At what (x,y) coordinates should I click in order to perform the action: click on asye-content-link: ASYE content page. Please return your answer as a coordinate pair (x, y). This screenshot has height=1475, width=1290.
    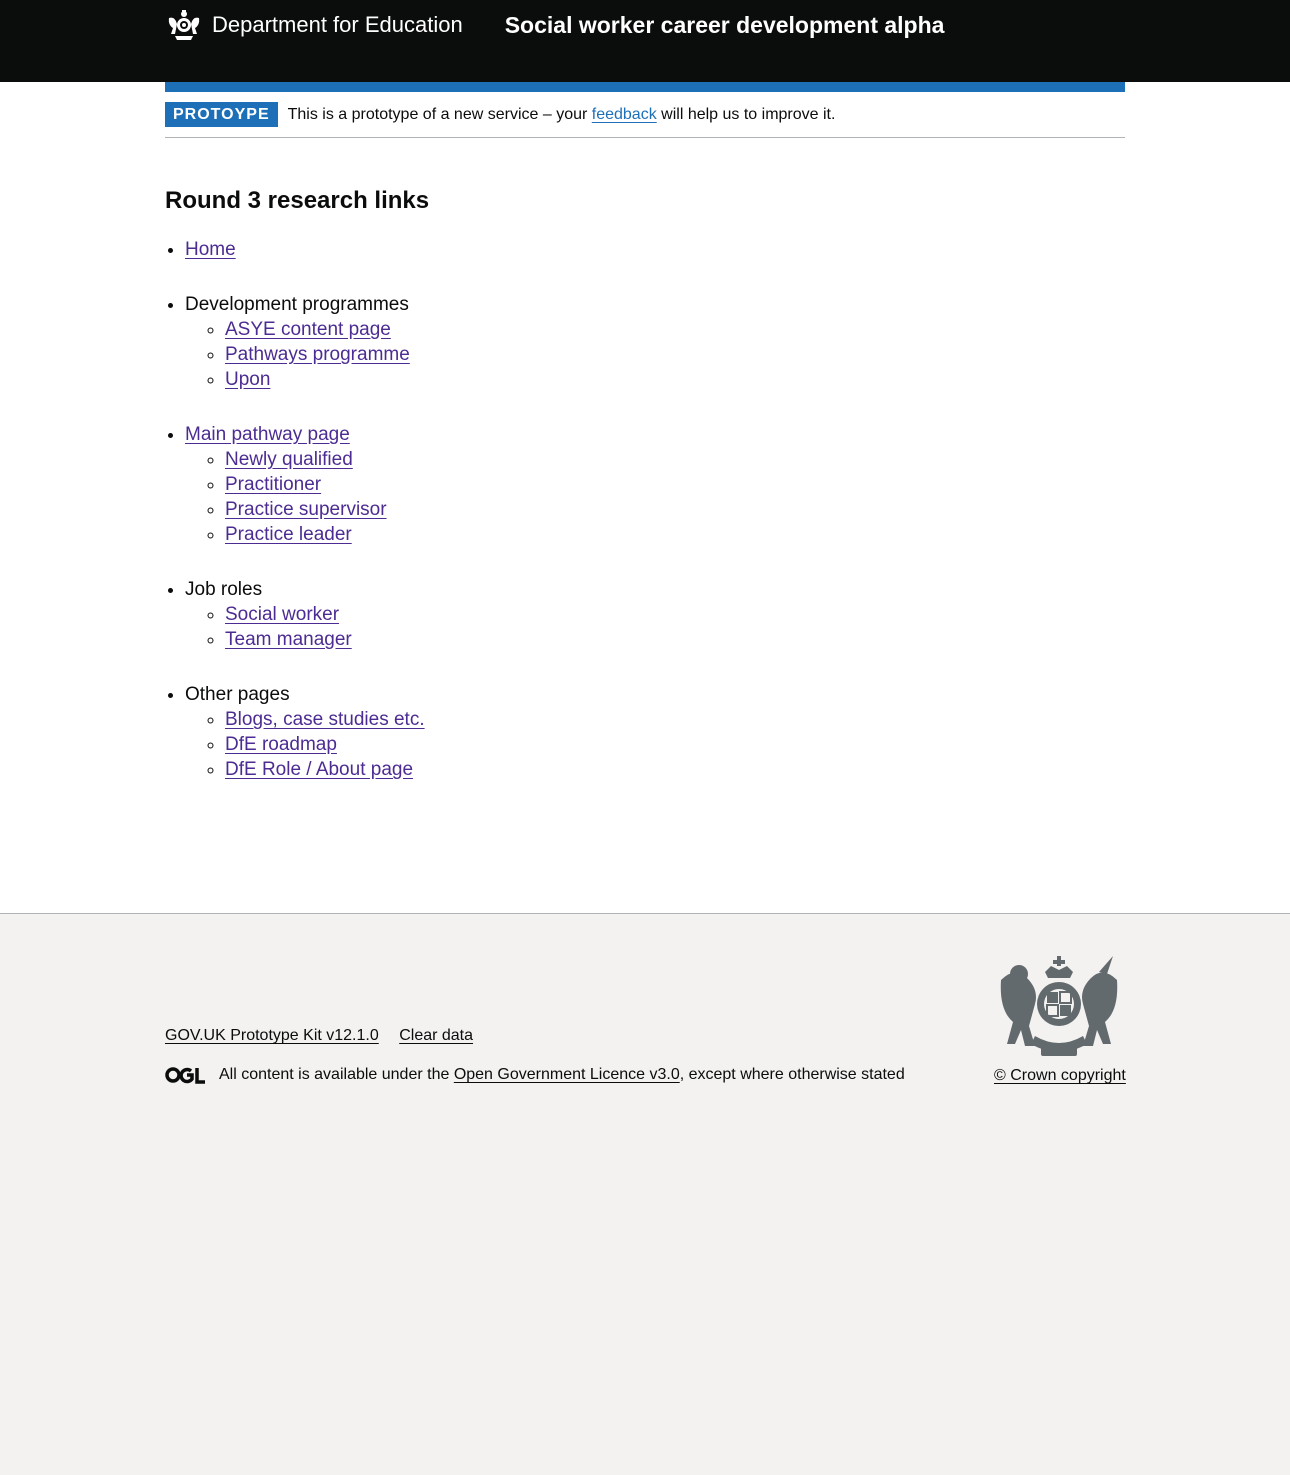
    Looking at the image, I should click on (308, 329).